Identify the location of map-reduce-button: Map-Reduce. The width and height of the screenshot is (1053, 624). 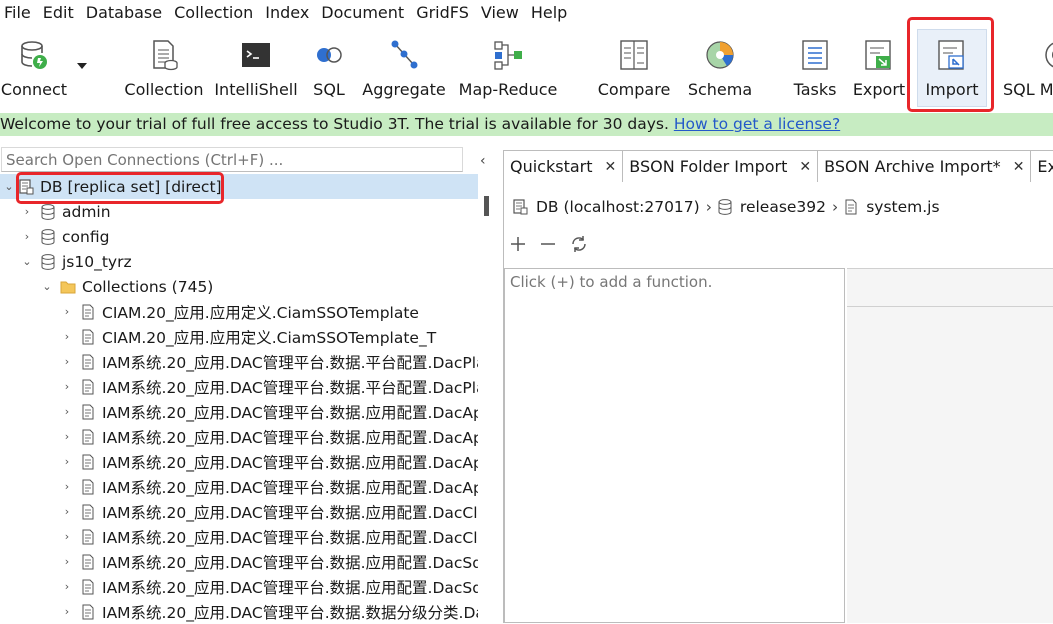
(508, 69).